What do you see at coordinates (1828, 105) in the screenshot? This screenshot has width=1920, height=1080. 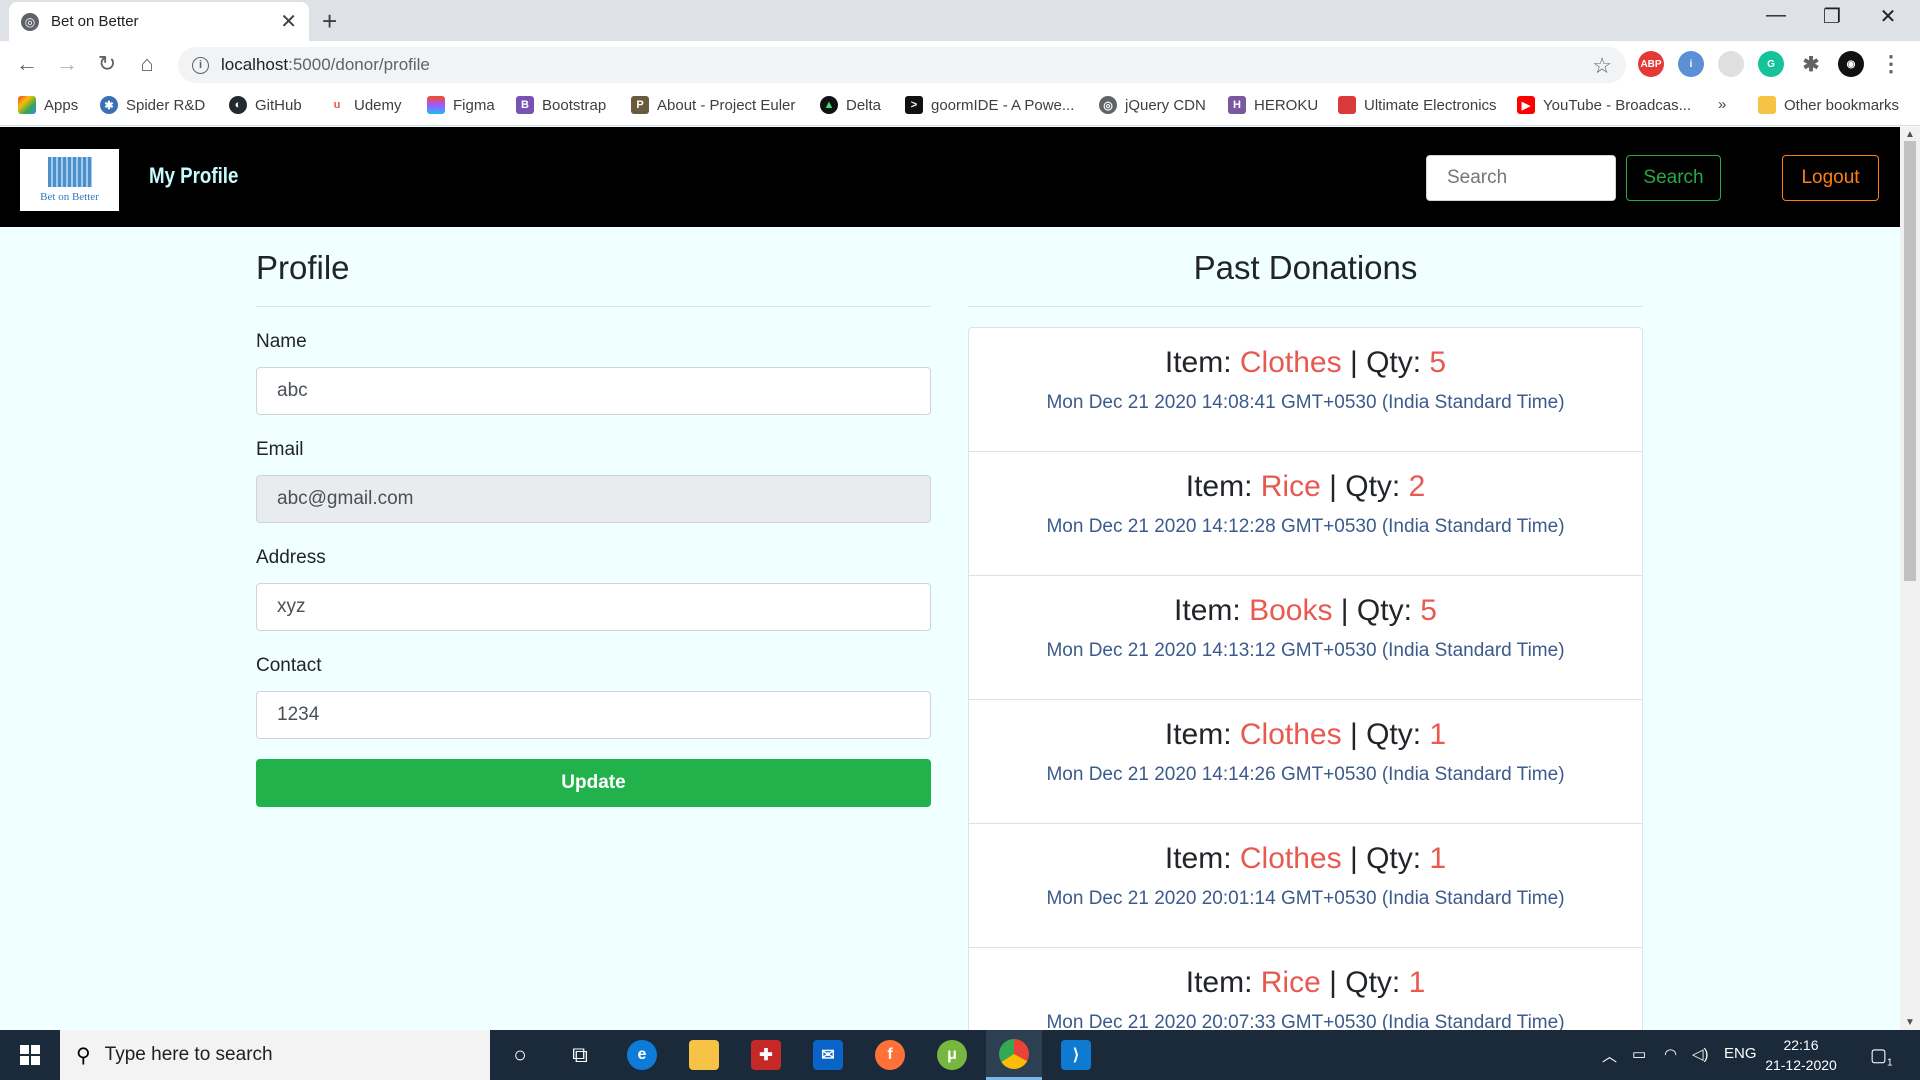 I see `bookmark-other: Other bookmarks` at bounding box center [1828, 105].